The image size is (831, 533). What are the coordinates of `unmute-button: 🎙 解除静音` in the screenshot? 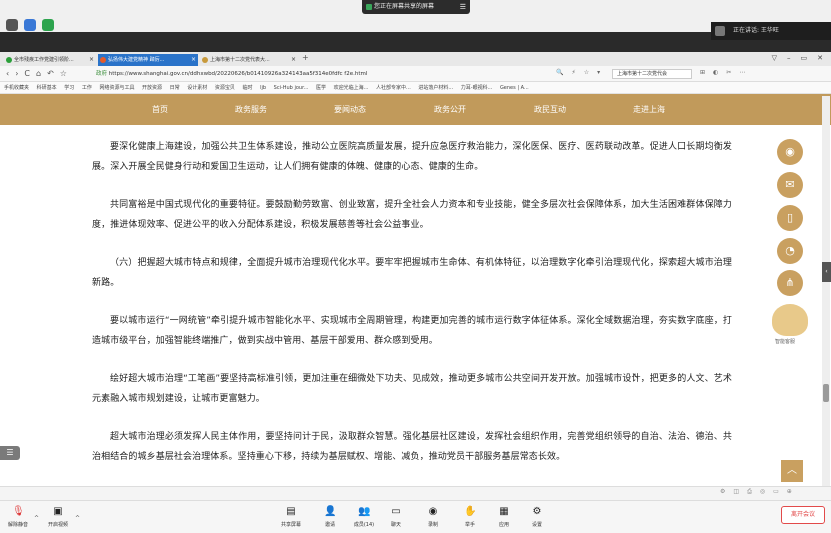 It's located at (18, 517).